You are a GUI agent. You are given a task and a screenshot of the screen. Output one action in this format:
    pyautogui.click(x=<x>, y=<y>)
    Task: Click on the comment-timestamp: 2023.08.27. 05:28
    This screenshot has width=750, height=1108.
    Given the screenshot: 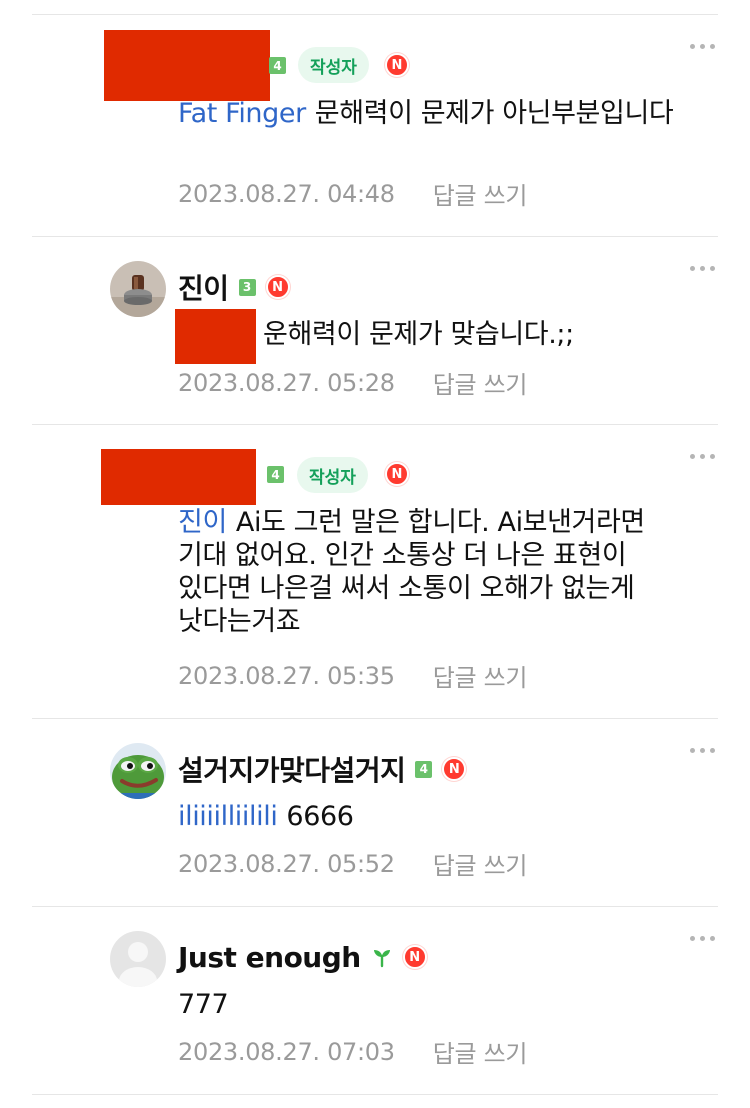 What is the action you would take?
    pyautogui.click(x=286, y=382)
    